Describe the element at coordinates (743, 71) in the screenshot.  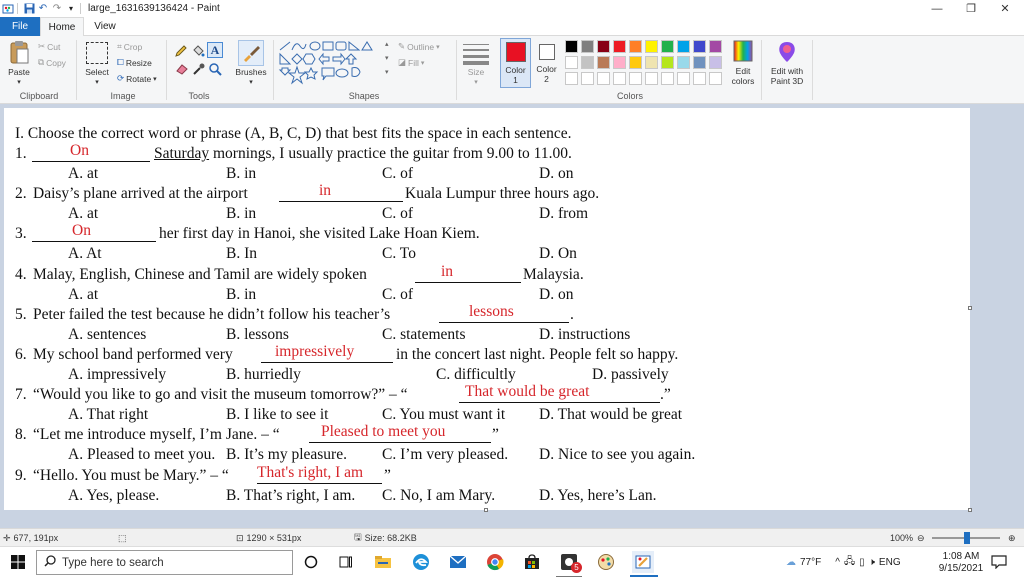
I see `edit-colors-button: Edit` at that location.